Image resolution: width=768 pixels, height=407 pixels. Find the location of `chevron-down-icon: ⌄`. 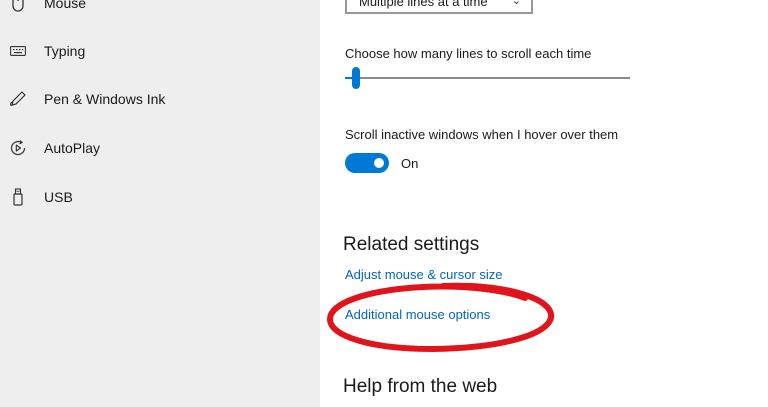

chevron-down-icon: ⌄ is located at coordinates (516, 3).